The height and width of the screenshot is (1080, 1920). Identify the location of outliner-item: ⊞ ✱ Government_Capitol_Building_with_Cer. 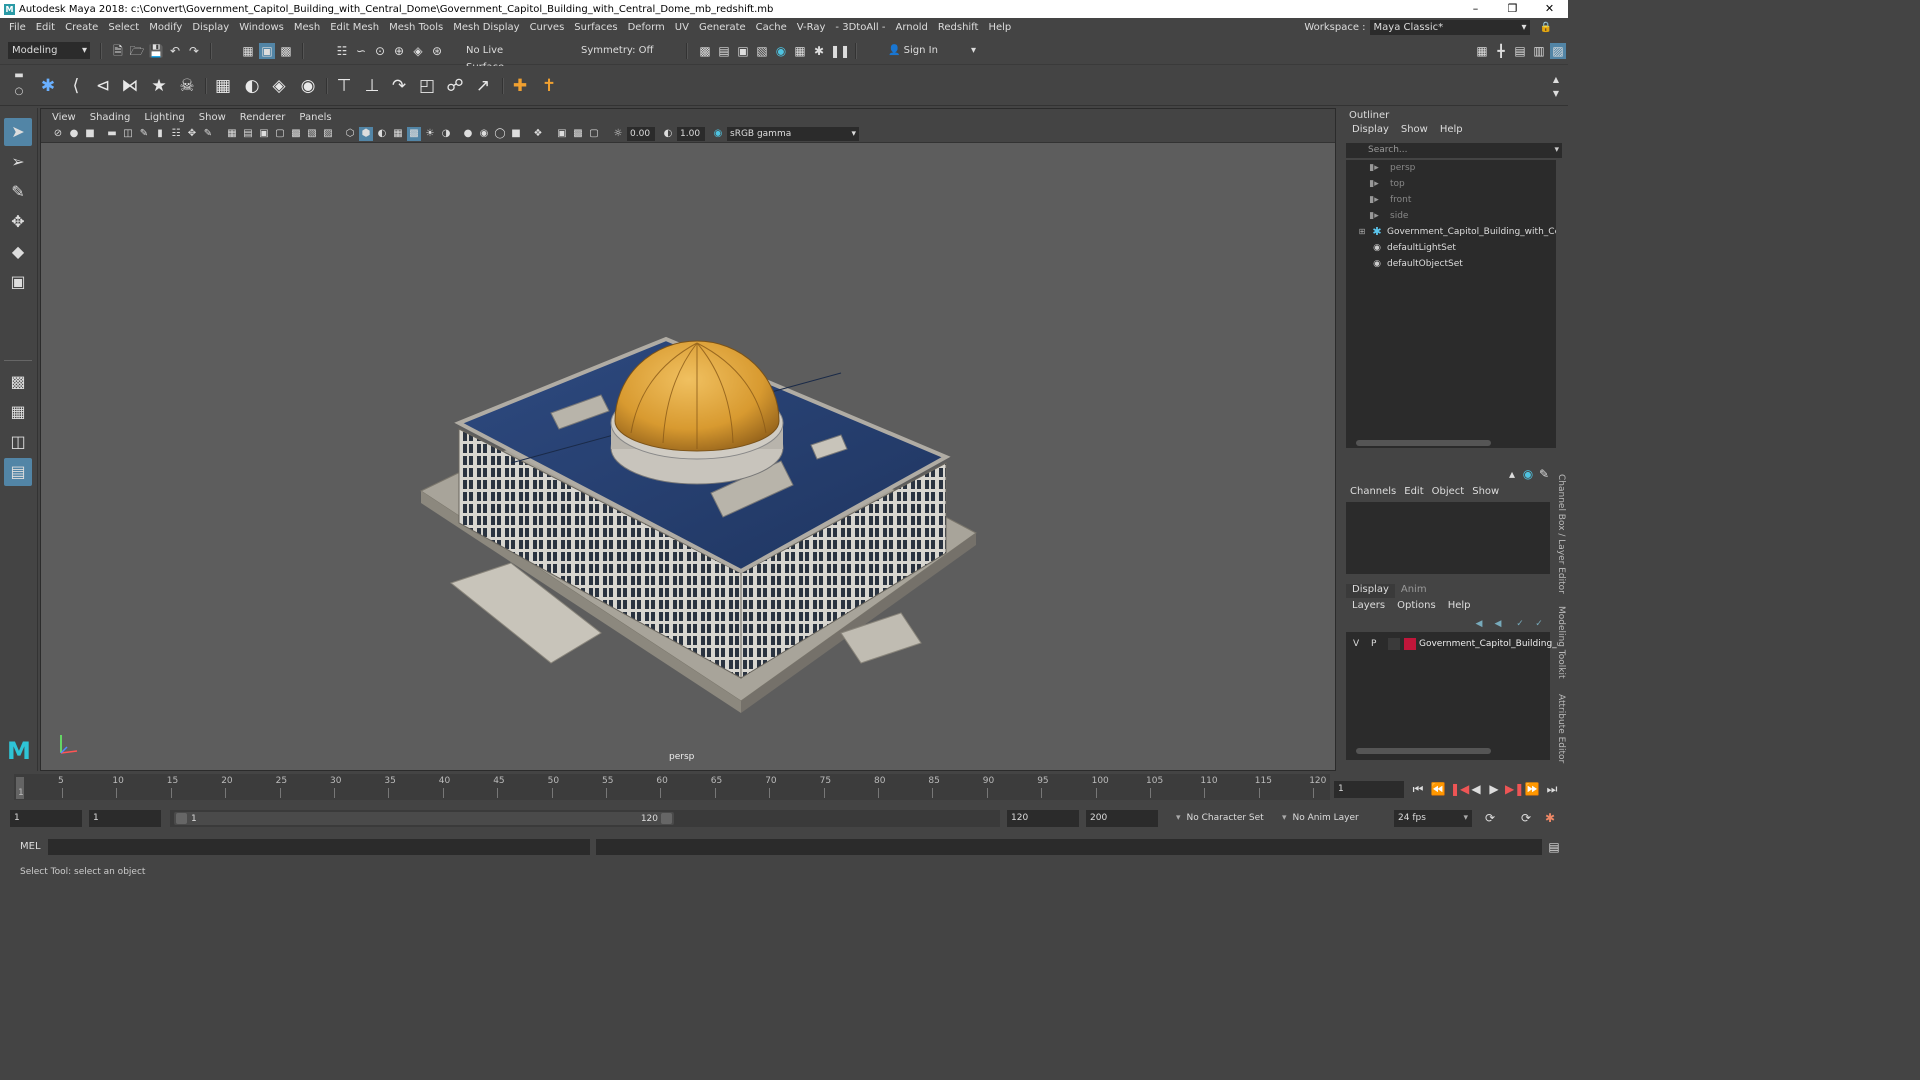
(1451, 232).